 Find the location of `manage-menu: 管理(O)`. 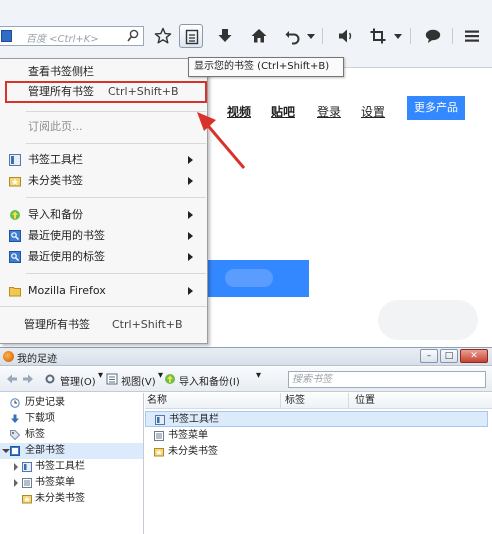

manage-menu: 管理(O) is located at coordinates (78, 380).